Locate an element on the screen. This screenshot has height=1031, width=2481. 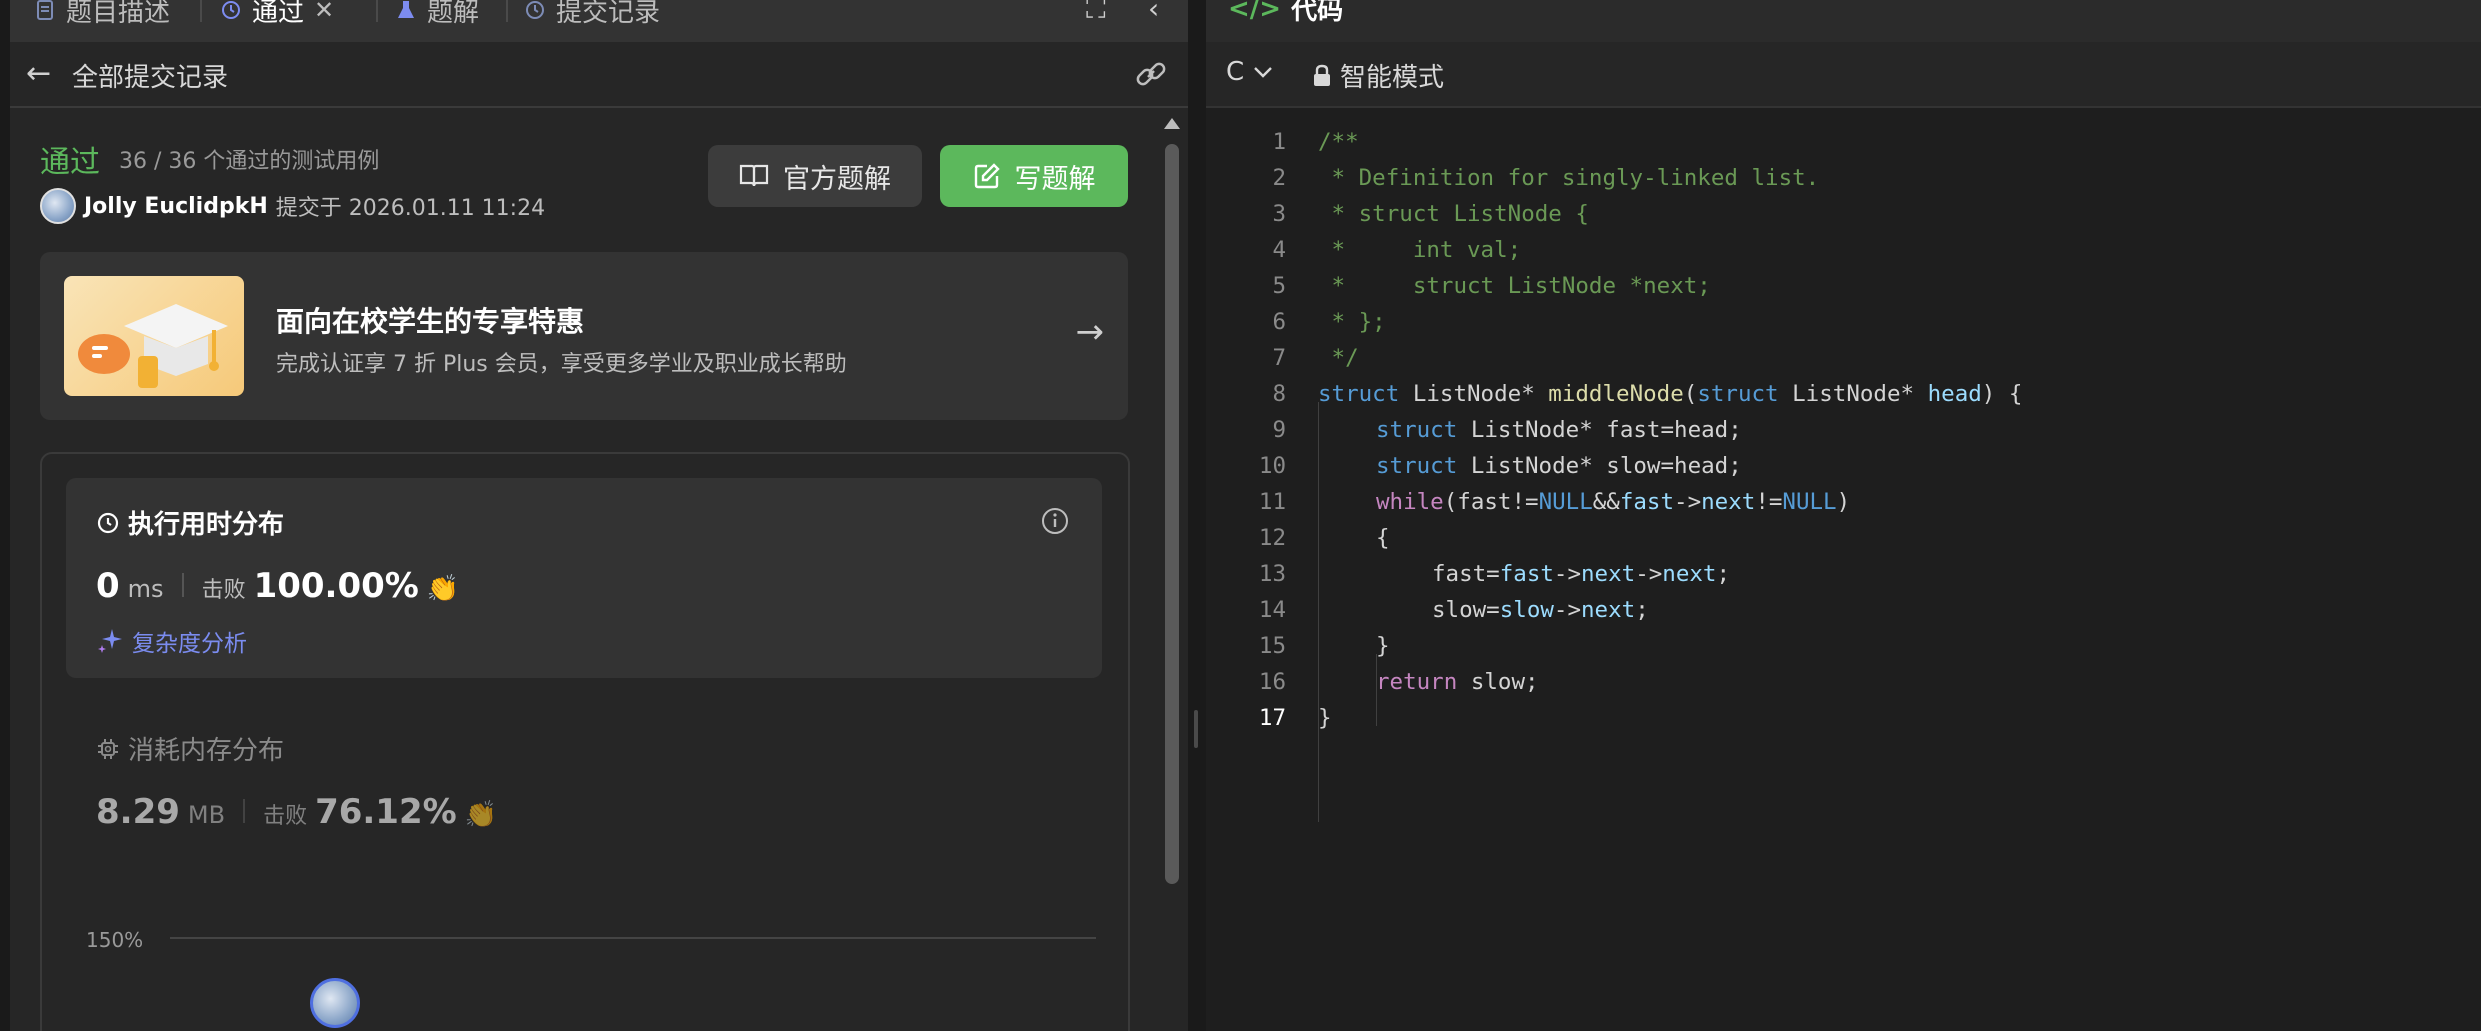
graduation-cap-illustration is located at coordinates (154, 336).